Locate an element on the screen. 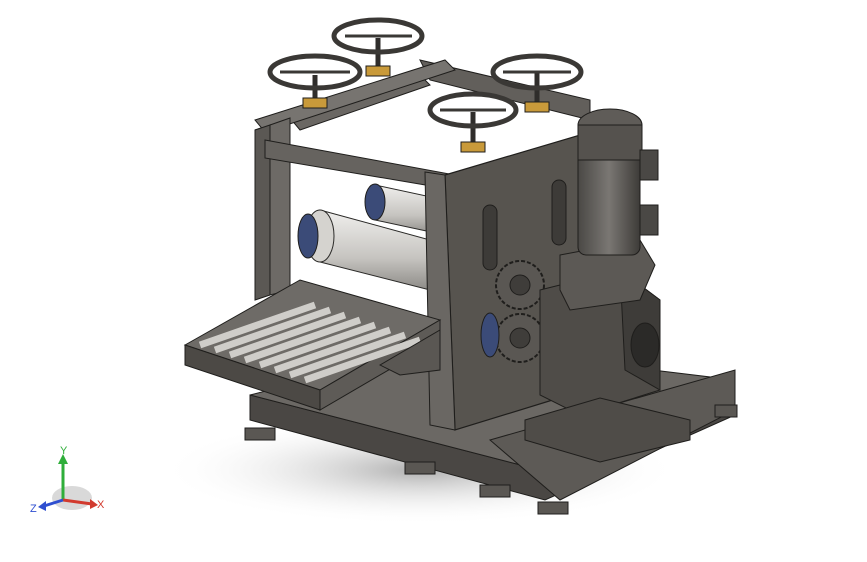  coordinate-triad: Y X Z is located at coordinates (67, 480).